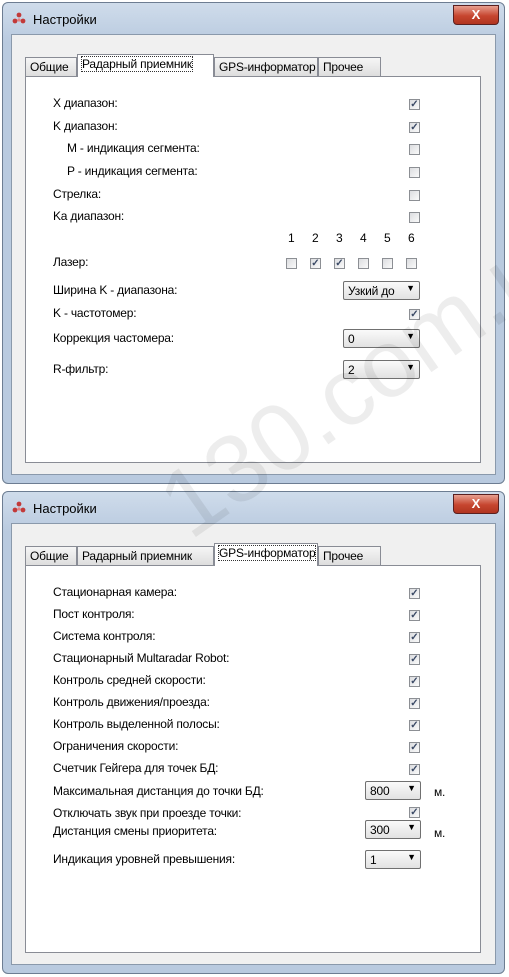 This screenshot has height=977, width=509. I want to click on arrow-checkbox, so click(414, 195).